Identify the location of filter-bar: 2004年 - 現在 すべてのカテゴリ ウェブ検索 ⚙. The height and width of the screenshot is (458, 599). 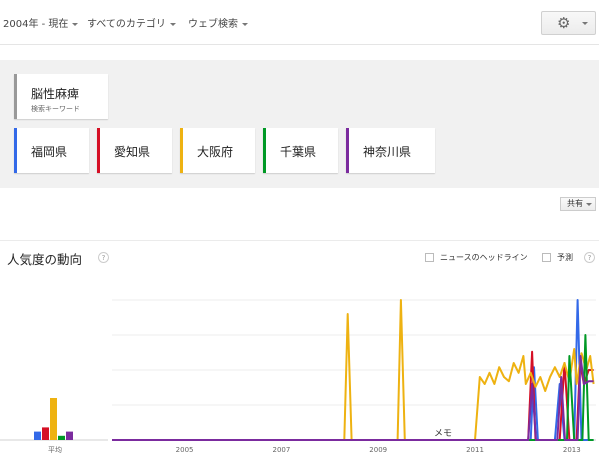
(299, 22).